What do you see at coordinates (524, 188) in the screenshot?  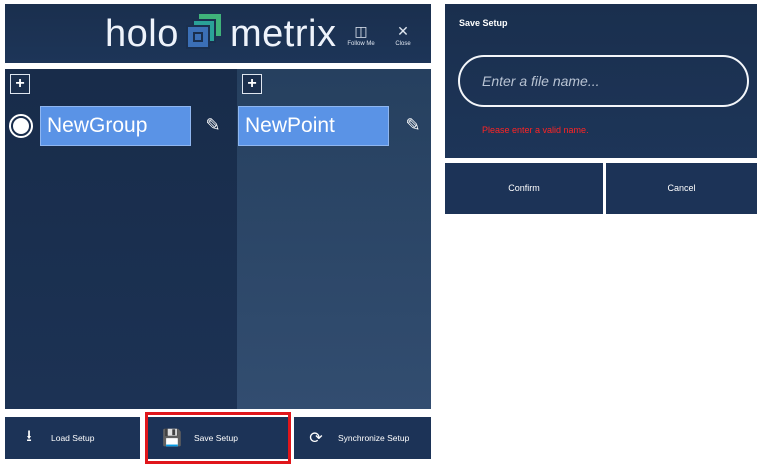 I see `confirm-button: Confirm` at bounding box center [524, 188].